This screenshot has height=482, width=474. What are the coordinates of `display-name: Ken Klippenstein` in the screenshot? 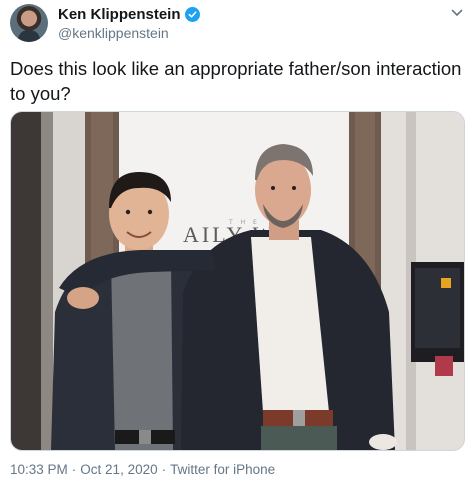 It's located at (119, 14).